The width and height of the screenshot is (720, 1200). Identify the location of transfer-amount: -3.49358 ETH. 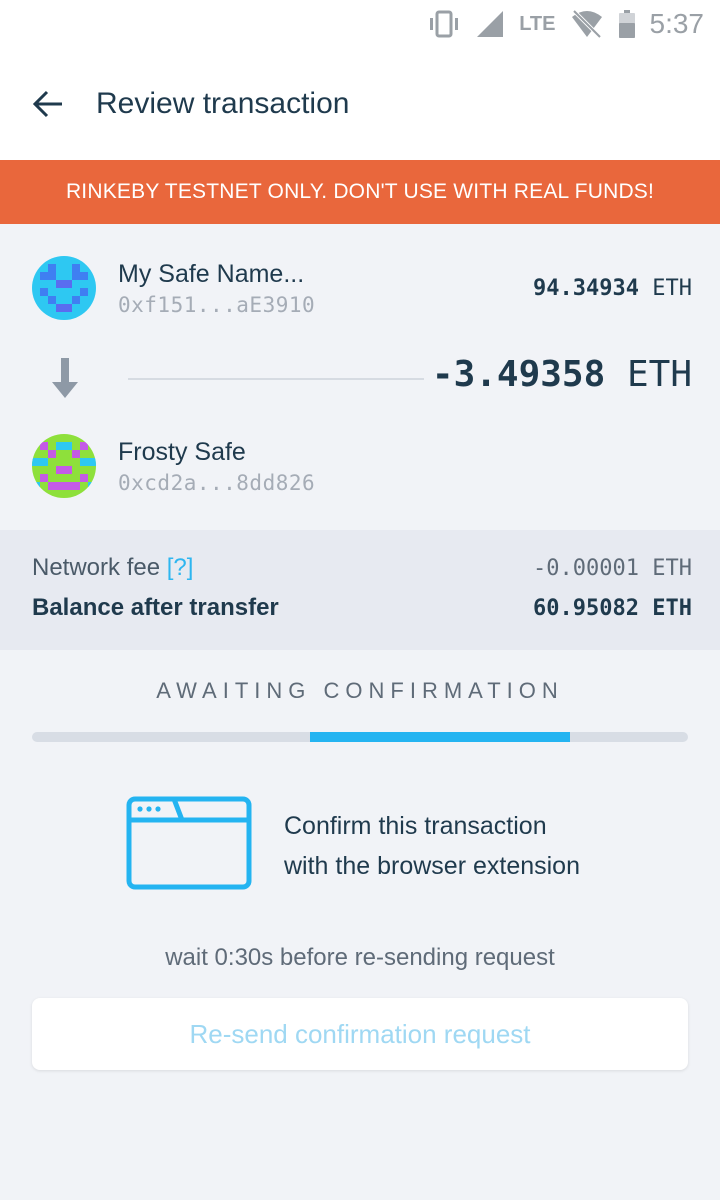
(562, 374).